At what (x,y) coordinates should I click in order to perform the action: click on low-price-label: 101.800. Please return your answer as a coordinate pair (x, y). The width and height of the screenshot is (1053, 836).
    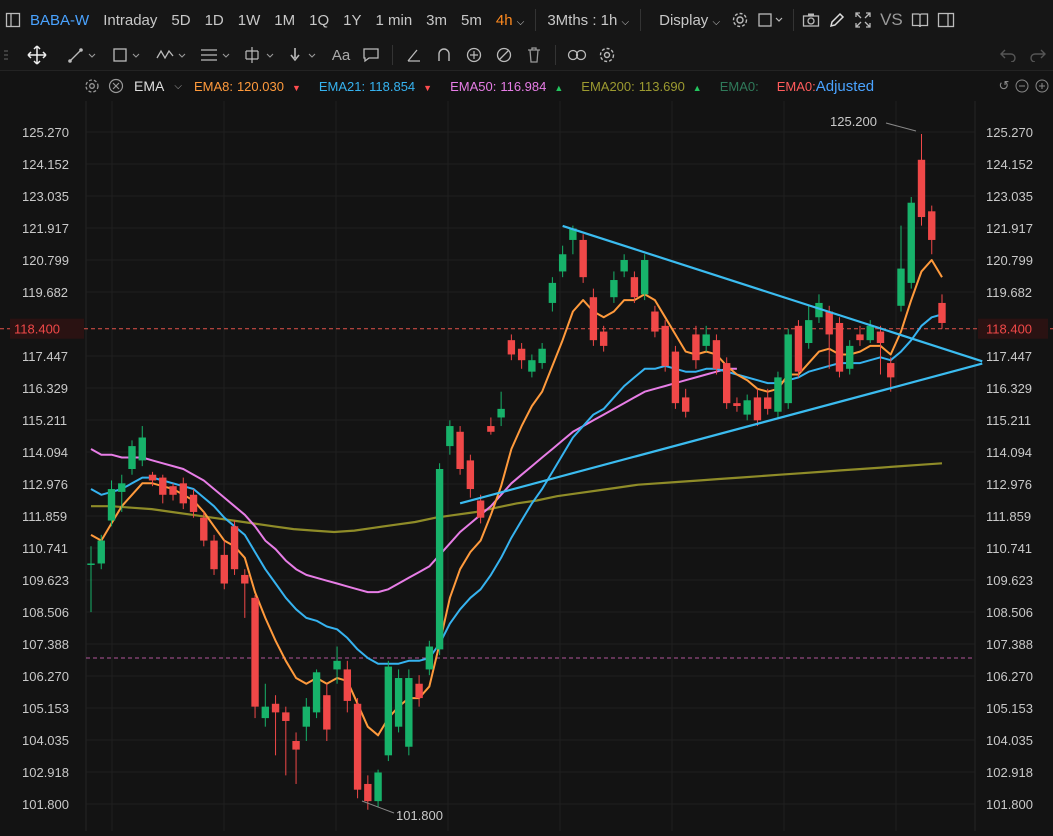
    Looking at the image, I should click on (419, 815).